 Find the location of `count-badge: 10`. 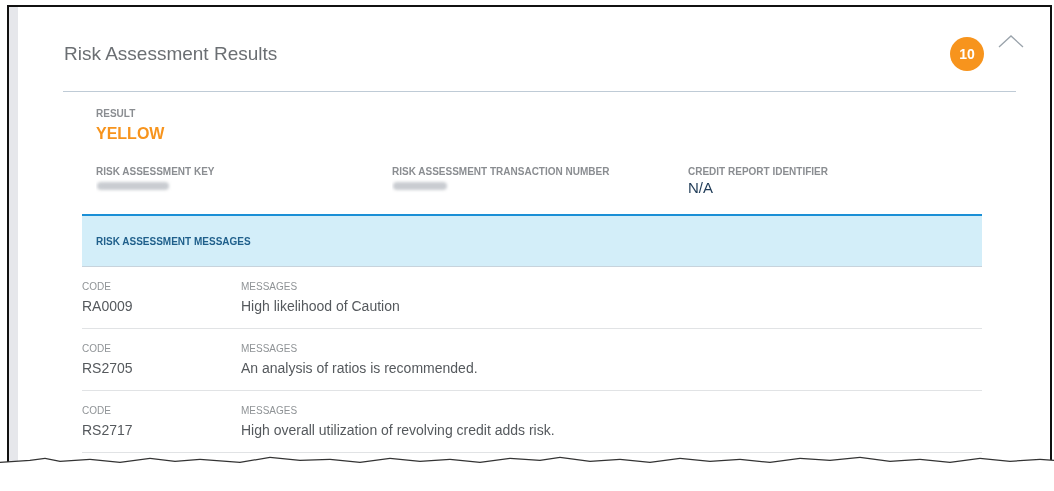

count-badge: 10 is located at coordinates (967, 54).